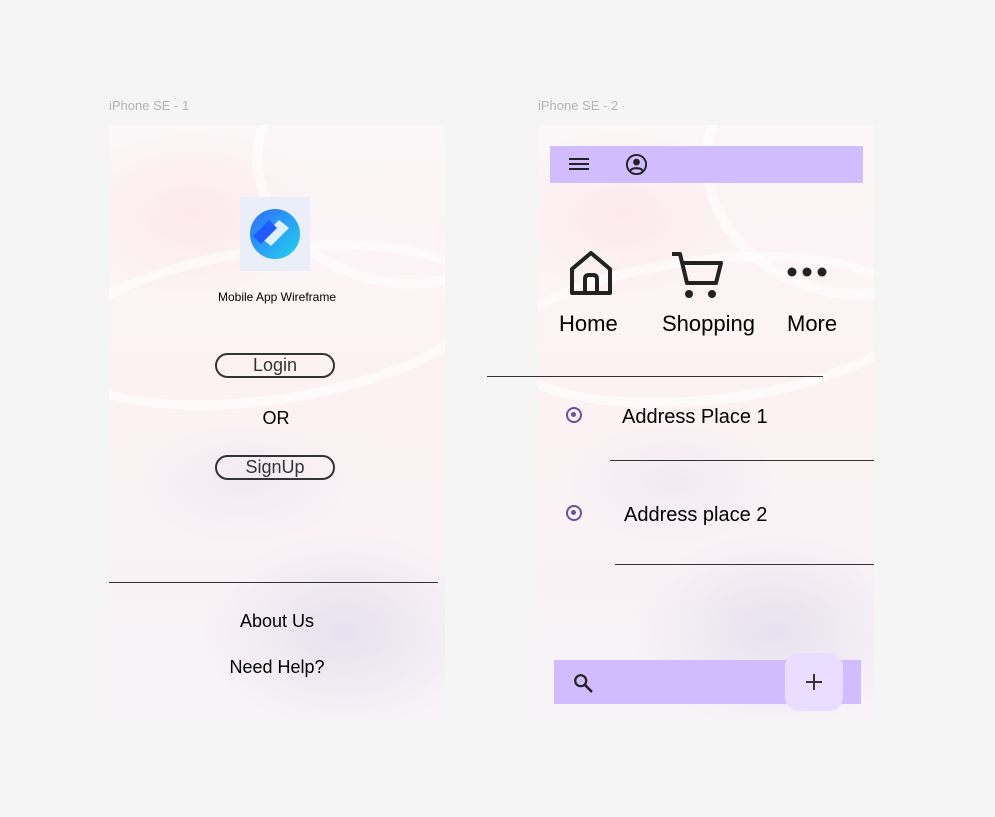 This screenshot has height=817, width=995. What do you see at coordinates (149, 105) in the screenshot?
I see `frame-title-1: iPhone SE - 1` at bounding box center [149, 105].